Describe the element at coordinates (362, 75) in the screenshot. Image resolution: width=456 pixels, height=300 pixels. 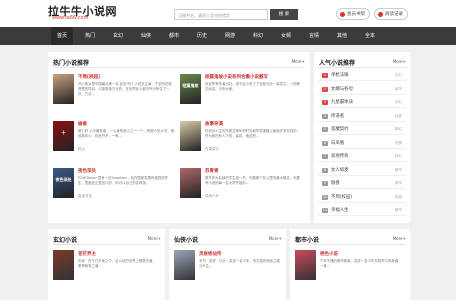
I see `ranking-item: 1 单枪法眼 玄幻` at that location.